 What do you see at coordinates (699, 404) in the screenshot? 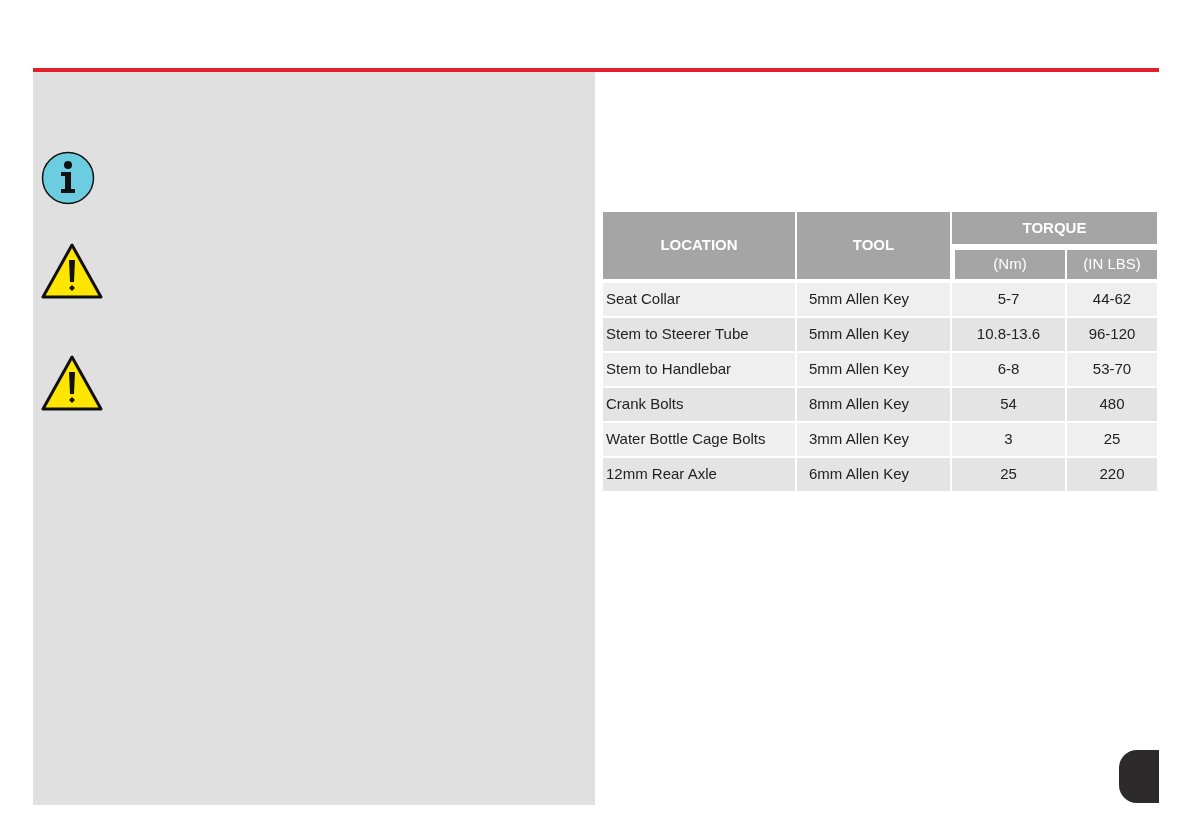
I see `table-cell: Crank Bolts` at bounding box center [699, 404].